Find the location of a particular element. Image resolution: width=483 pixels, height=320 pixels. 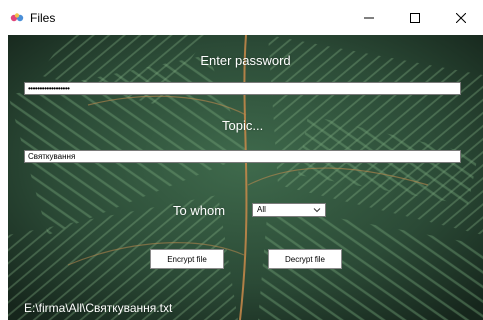

recipient-selected-value: All is located at coordinates (261, 209).